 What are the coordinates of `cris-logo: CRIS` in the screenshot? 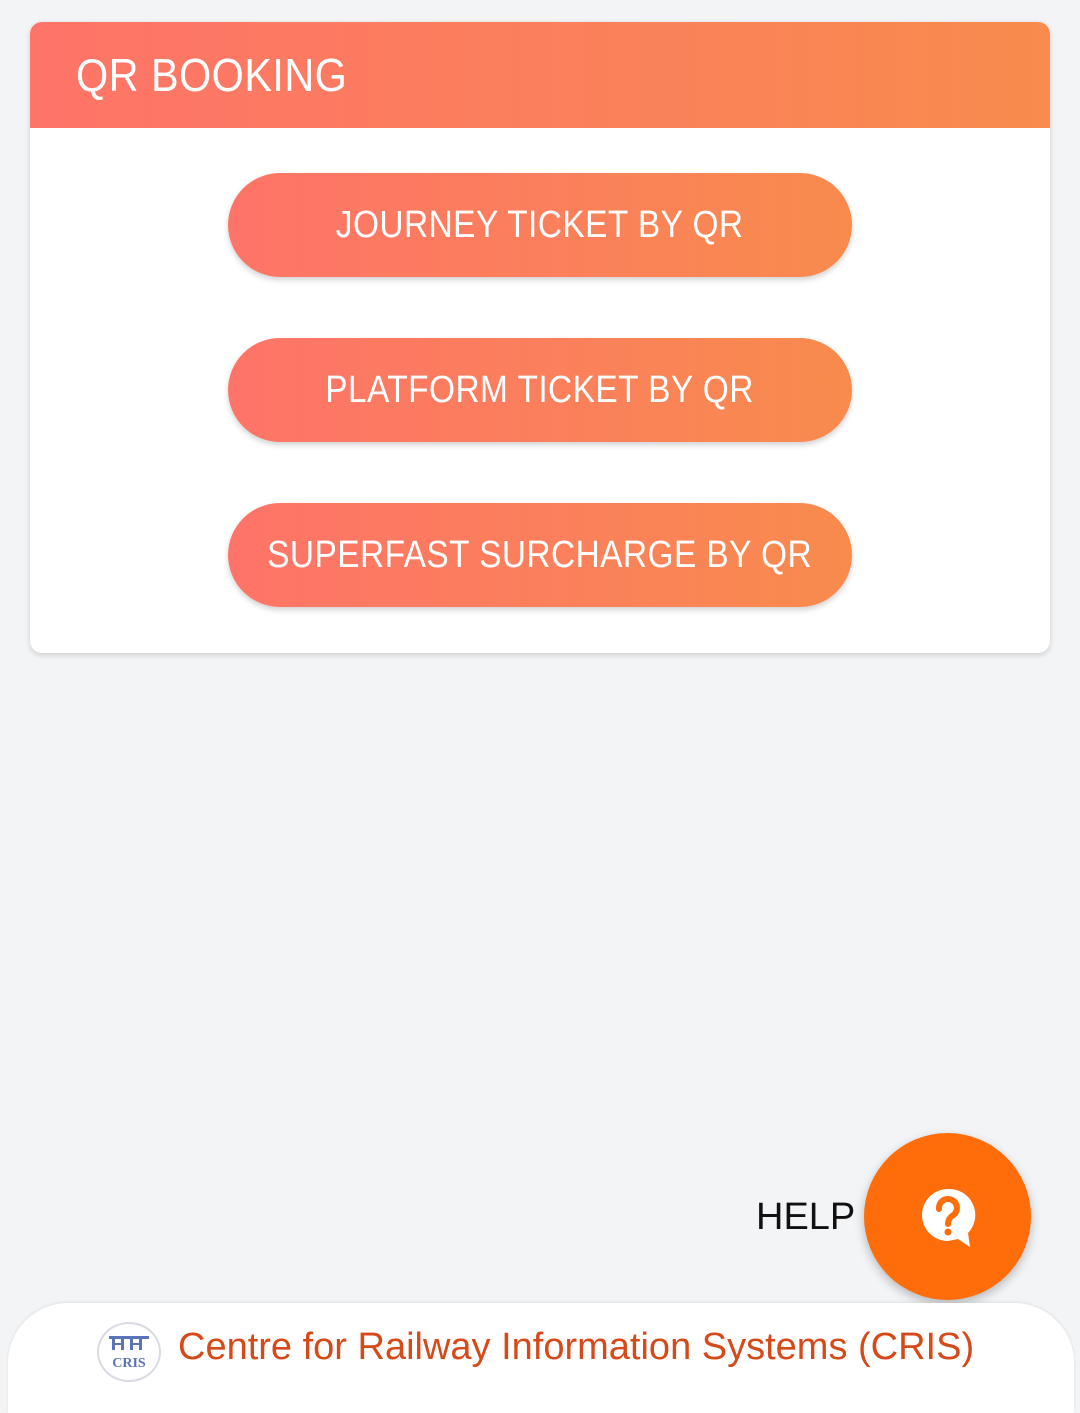 It's located at (129, 1352).